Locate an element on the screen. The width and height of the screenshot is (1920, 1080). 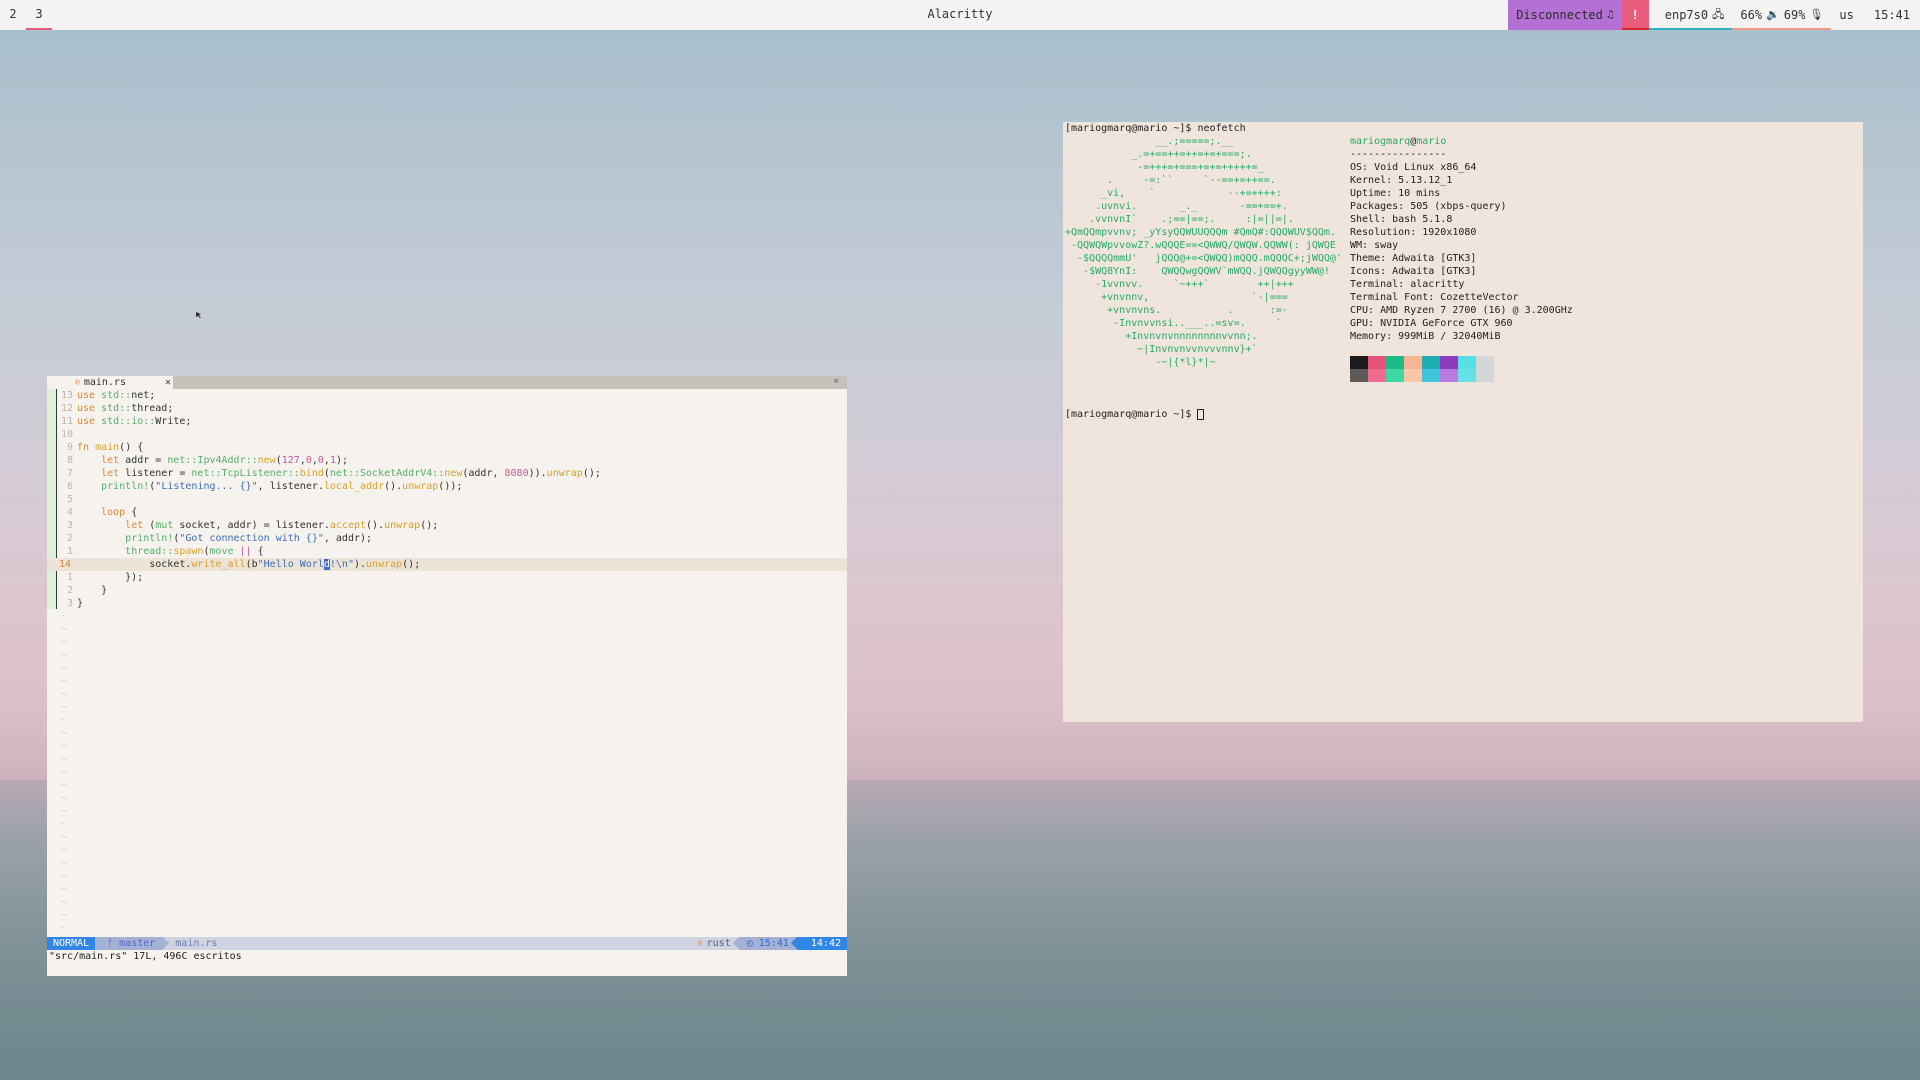
logo-line: ~|Invnvnvvnvvvnnv}+` is located at coordinates (1161, 349).